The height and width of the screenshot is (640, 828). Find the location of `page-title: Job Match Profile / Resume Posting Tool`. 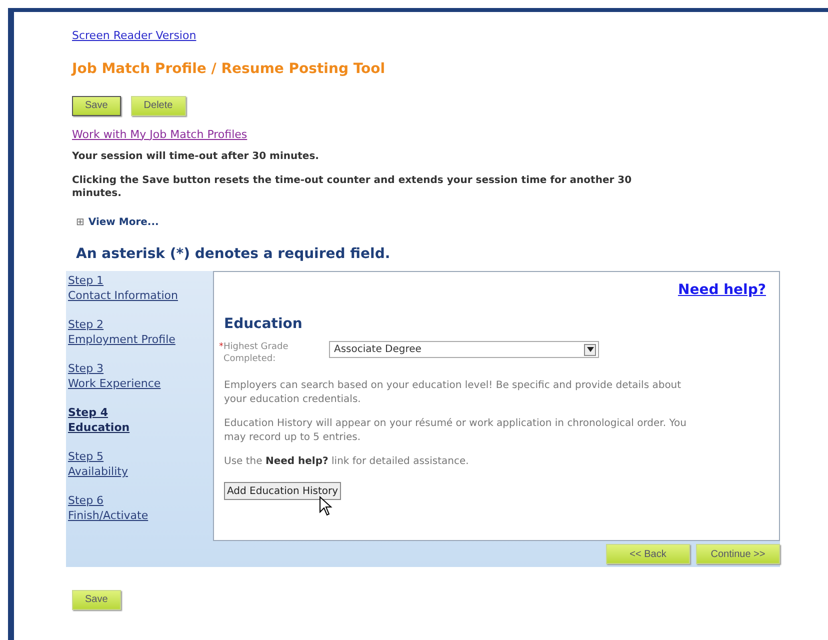

page-title: Job Match Profile / Resume Posting Tool is located at coordinates (229, 69).